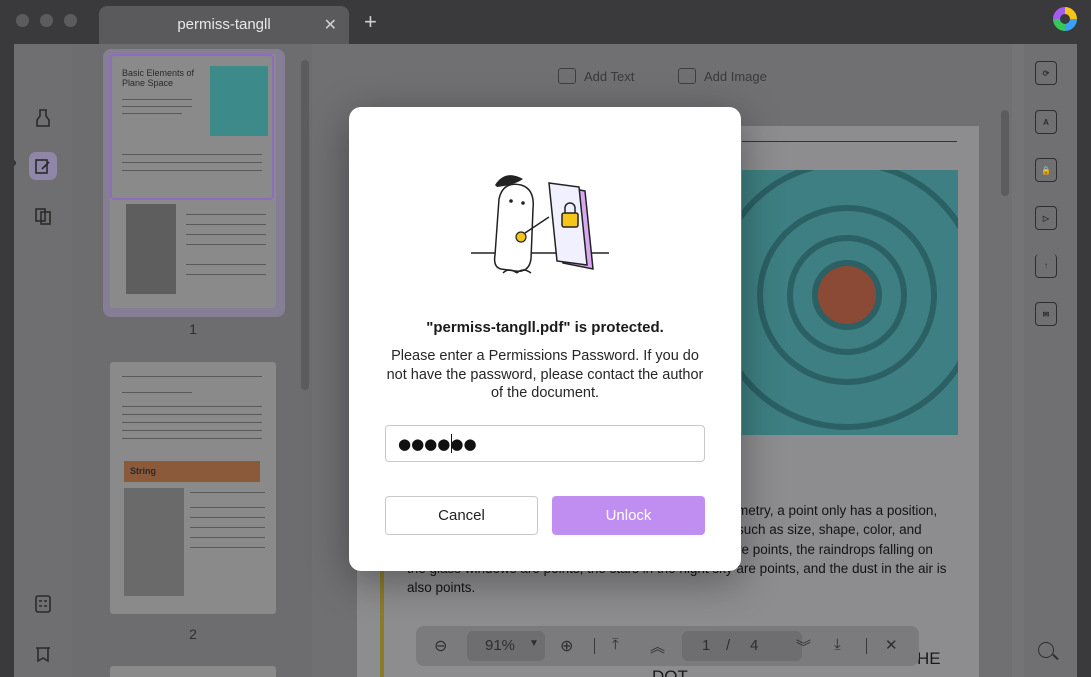  Describe the element at coordinates (545, 443) in the screenshot. I see `password-input` at that location.